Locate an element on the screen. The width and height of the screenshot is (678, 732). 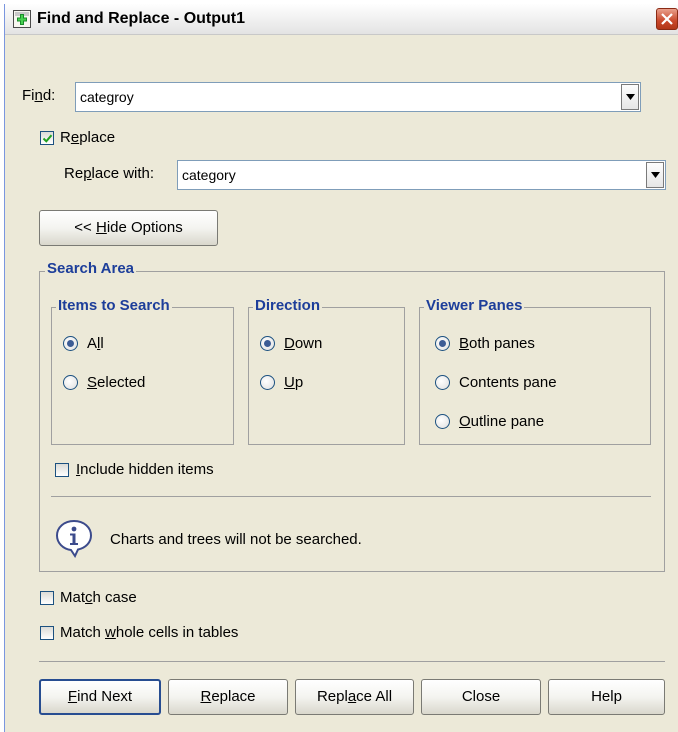
match-case-label: Match case is located at coordinates (98, 597).